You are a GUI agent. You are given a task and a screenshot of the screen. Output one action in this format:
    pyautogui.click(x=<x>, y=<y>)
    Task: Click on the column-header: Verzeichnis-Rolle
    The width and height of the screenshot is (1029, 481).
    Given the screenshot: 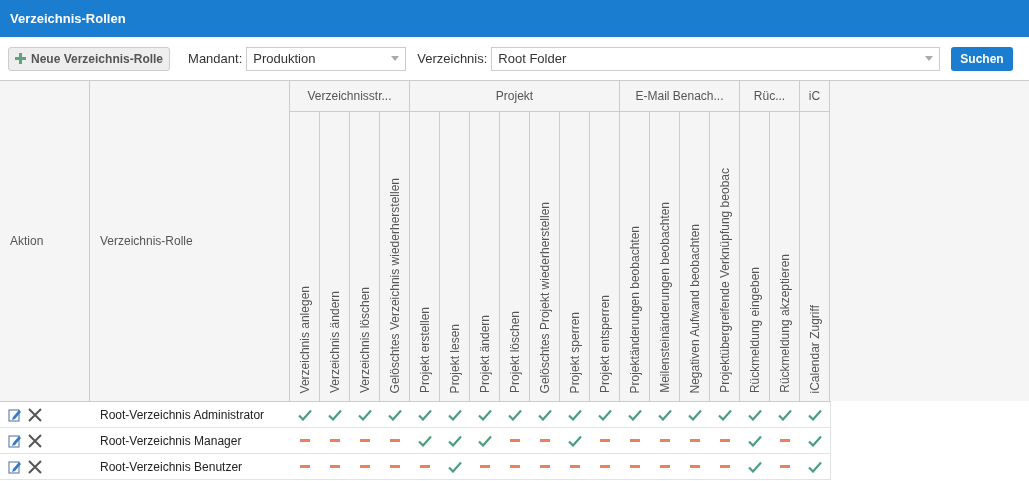 What is the action you would take?
    pyautogui.click(x=190, y=241)
    